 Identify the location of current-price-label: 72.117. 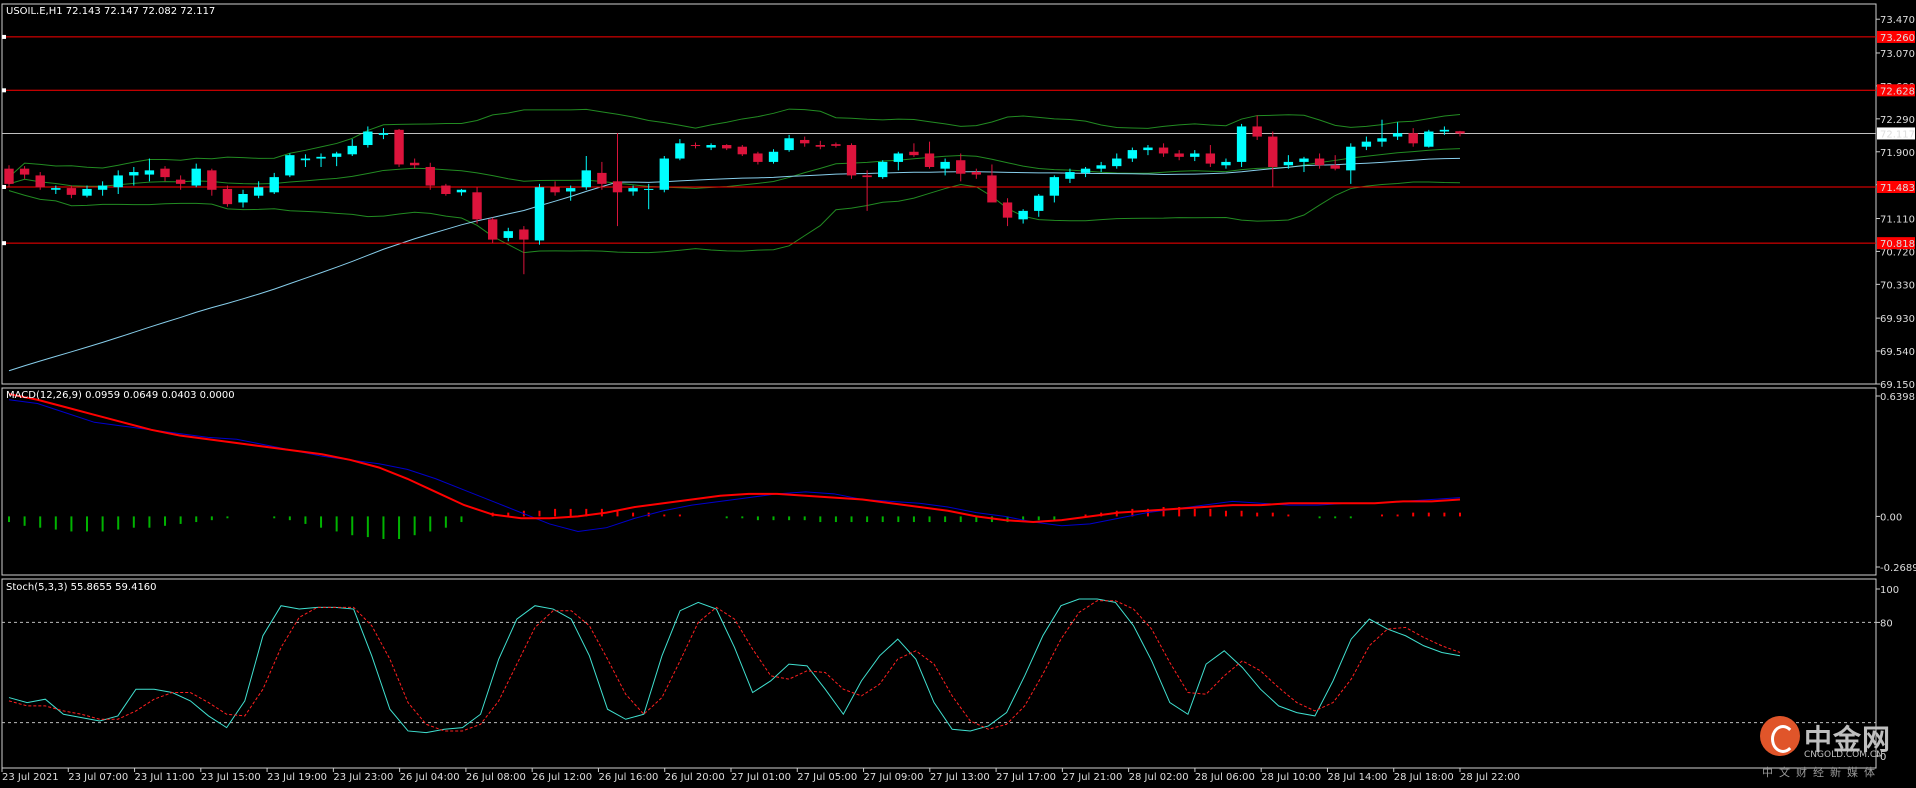
(1897, 134).